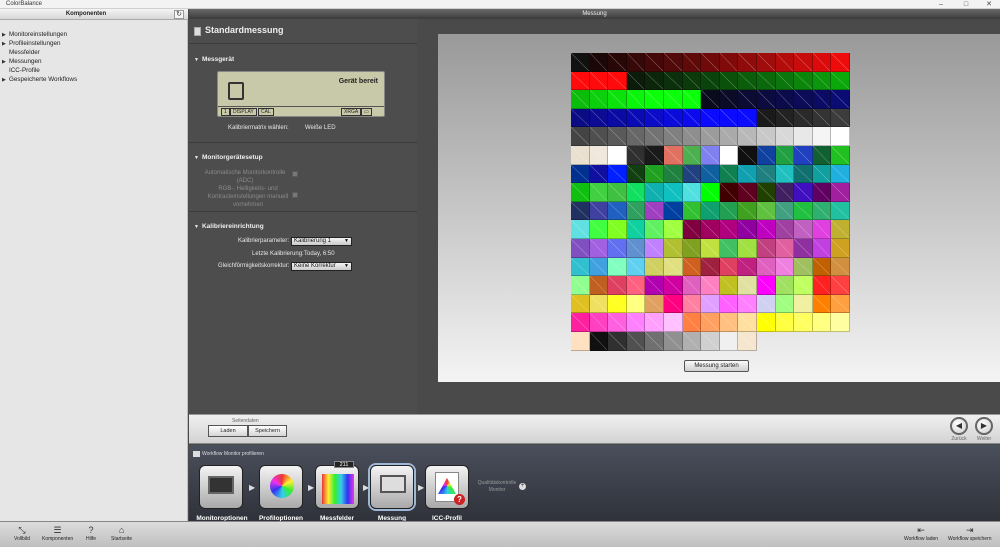 The image size is (1000, 547). I want to click on section-monitorgeraetesetup: ▼ Monitorgerätesetup, so click(228, 157).